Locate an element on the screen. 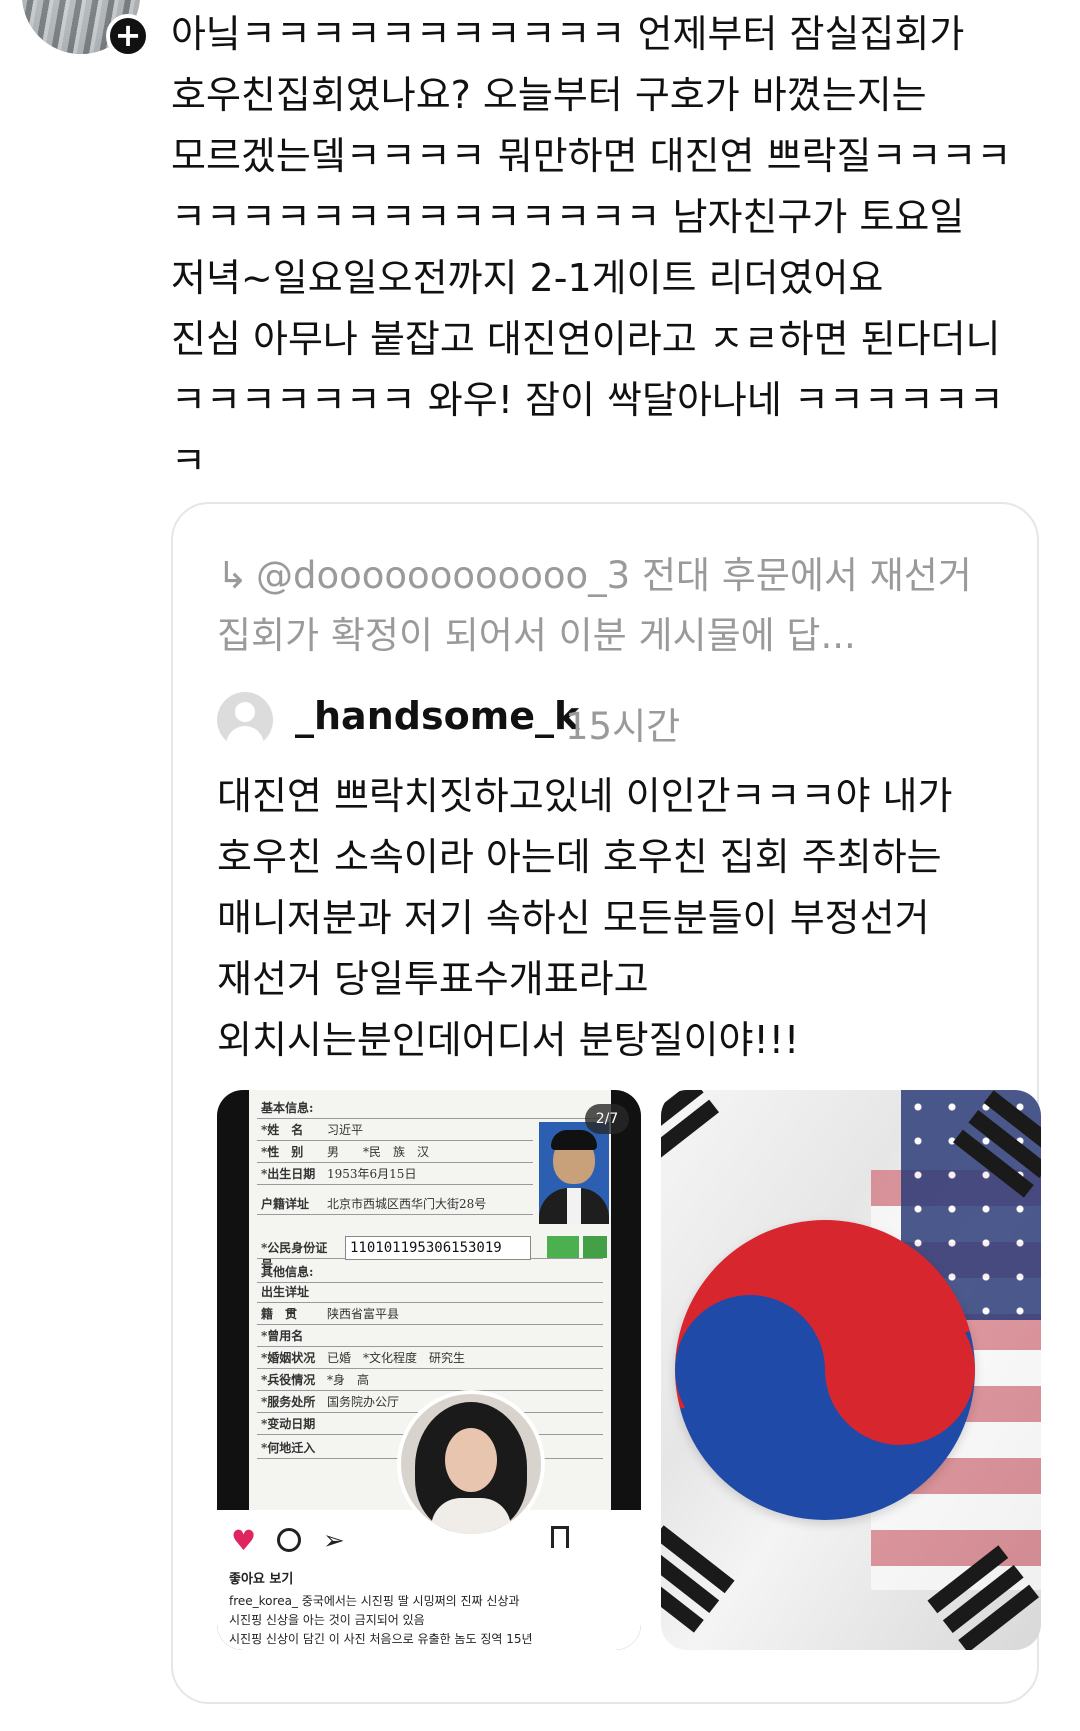 The image size is (1080, 1731). quoted-author-avatar is located at coordinates (245, 720).